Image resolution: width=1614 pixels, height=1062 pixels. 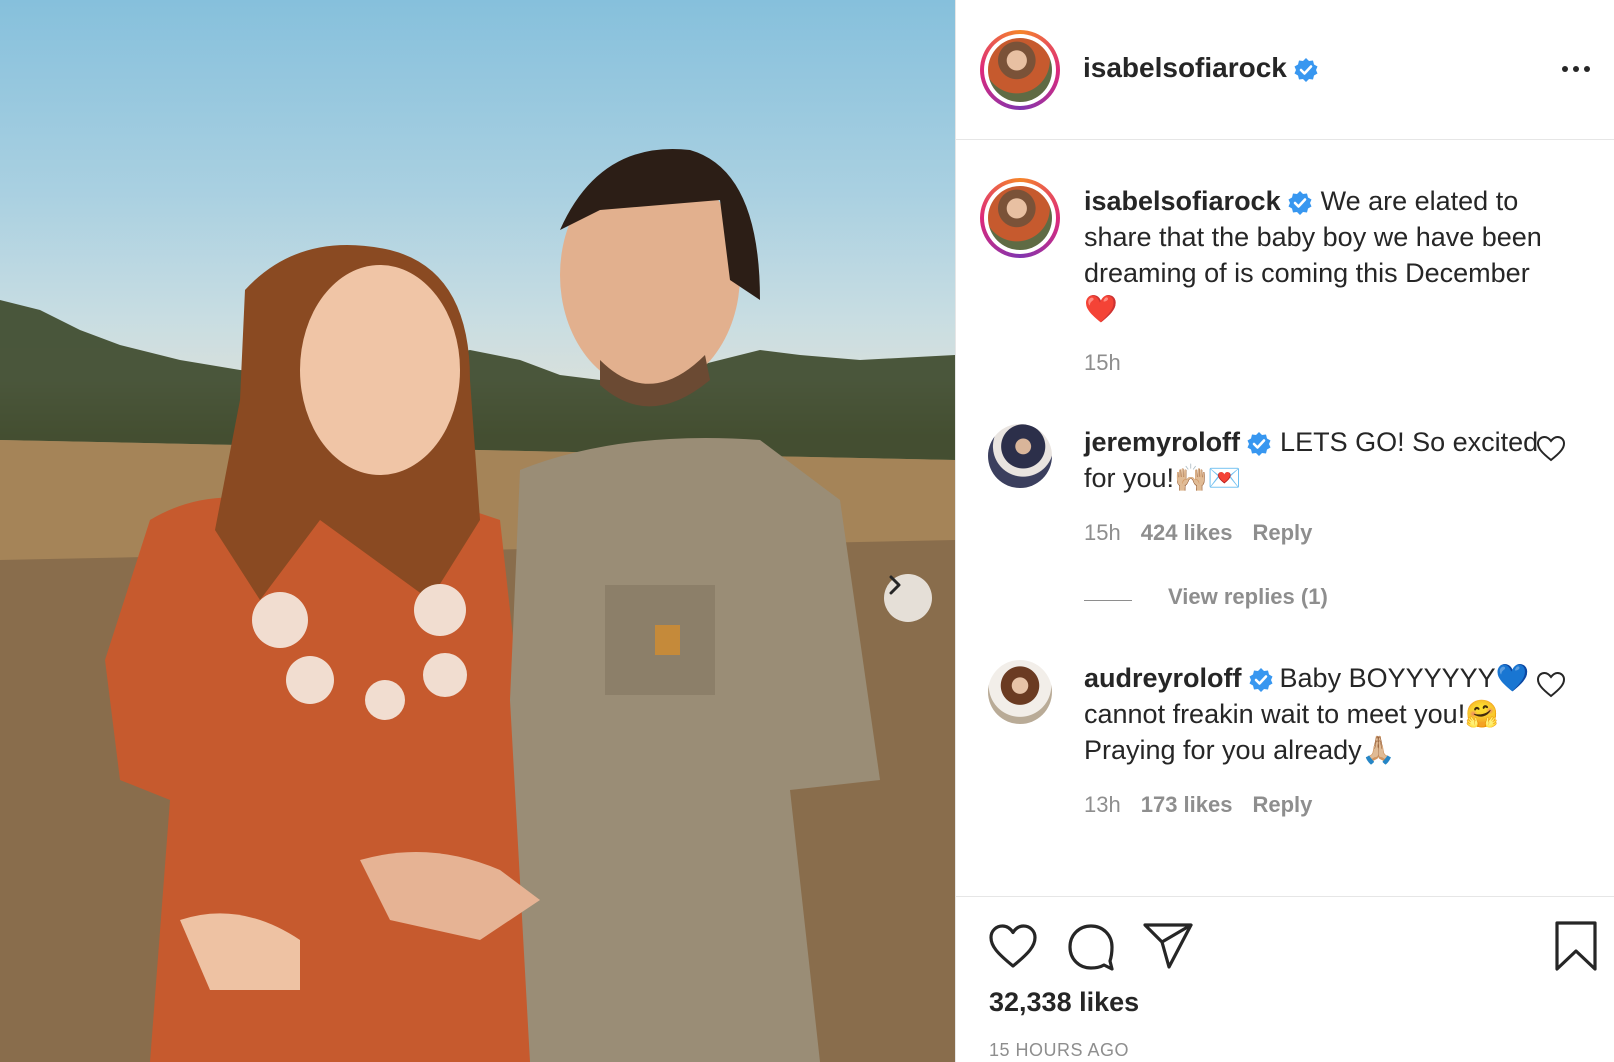 I want to click on author-username: isabelsofiarock, so click(x=1201, y=68).